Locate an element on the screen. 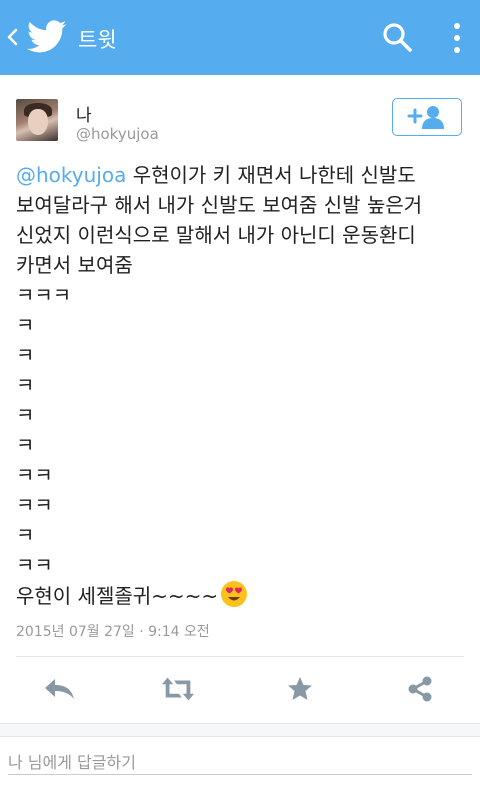  mention-link: @hokyujoa is located at coordinates (71, 175).